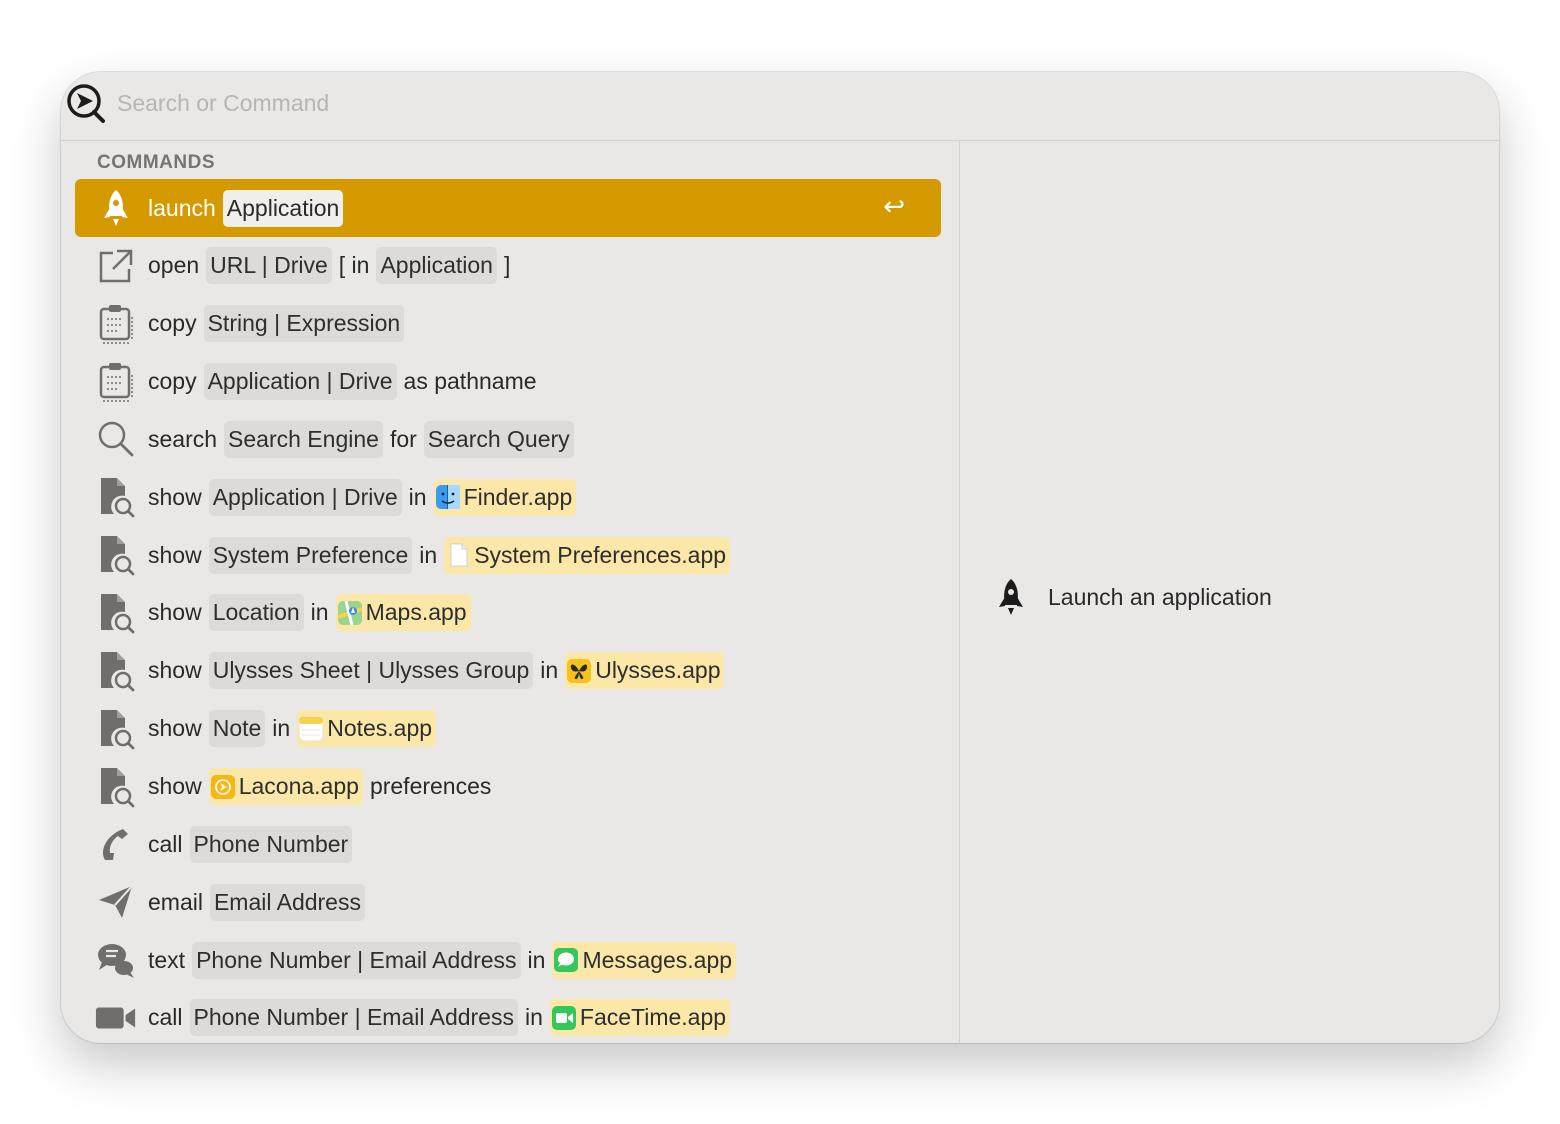 Image resolution: width=1560 pixels, height=1124 pixels. What do you see at coordinates (86, 103) in the screenshot?
I see `lacona-logo-icon` at bounding box center [86, 103].